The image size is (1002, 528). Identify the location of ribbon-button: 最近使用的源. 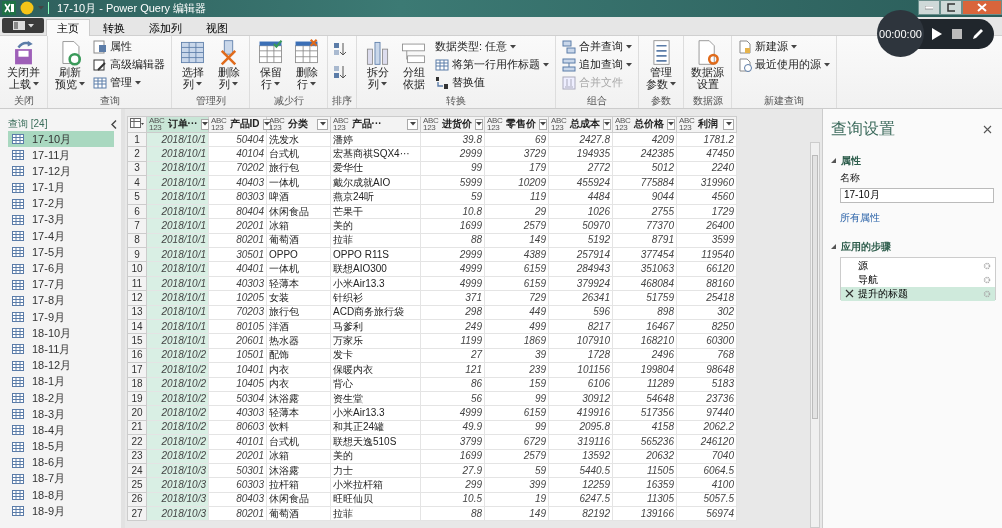
(784, 64).